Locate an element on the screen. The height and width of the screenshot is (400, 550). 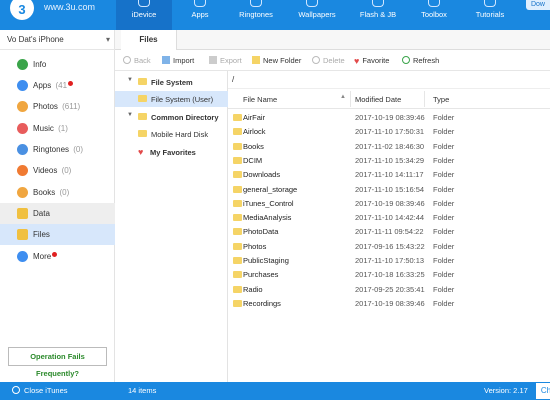
bell-icon is located at coordinates (22, 149).